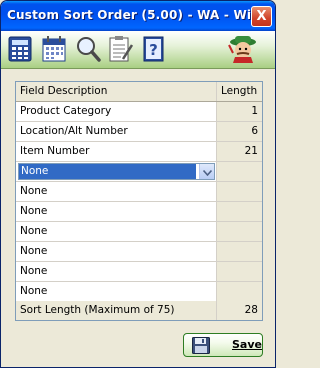  Describe the element at coordinates (54, 49) in the screenshot. I see `calendar-icon` at that location.